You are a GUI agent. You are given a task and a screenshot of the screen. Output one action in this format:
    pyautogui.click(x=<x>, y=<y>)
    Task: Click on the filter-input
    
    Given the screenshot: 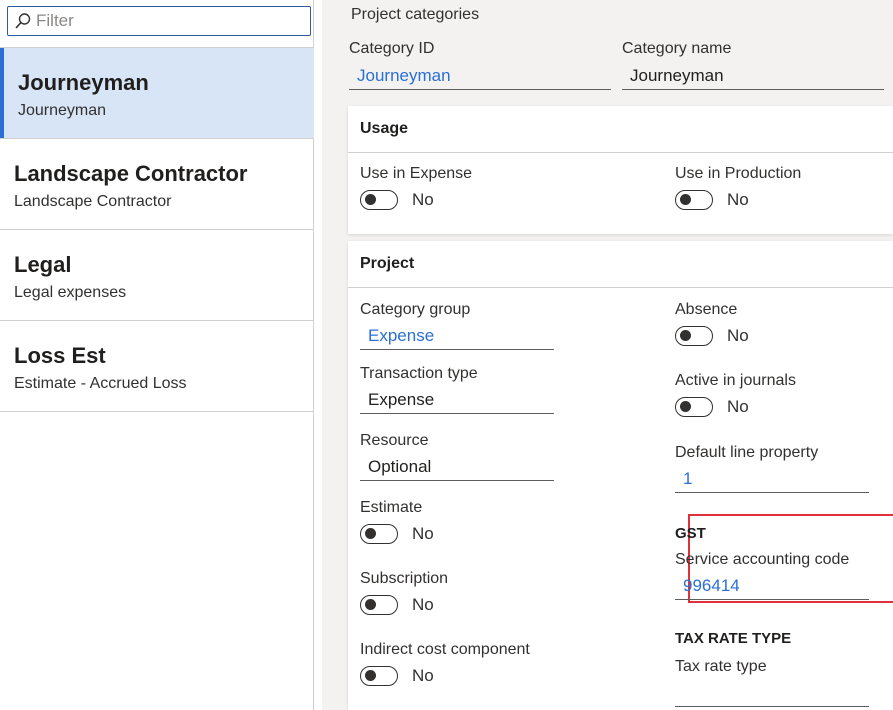 What is the action you would take?
    pyautogui.click(x=170, y=21)
    